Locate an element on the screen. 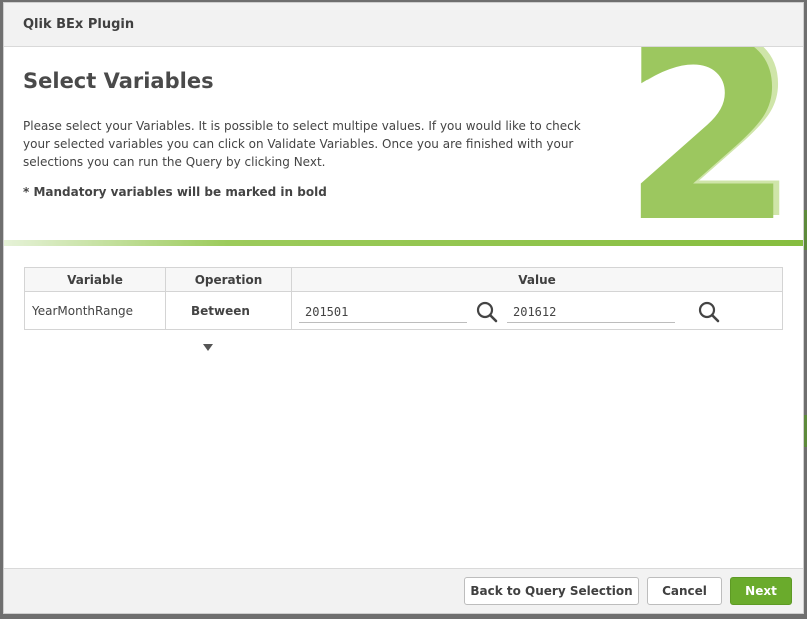  search-value-low-button is located at coordinates (487, 312).